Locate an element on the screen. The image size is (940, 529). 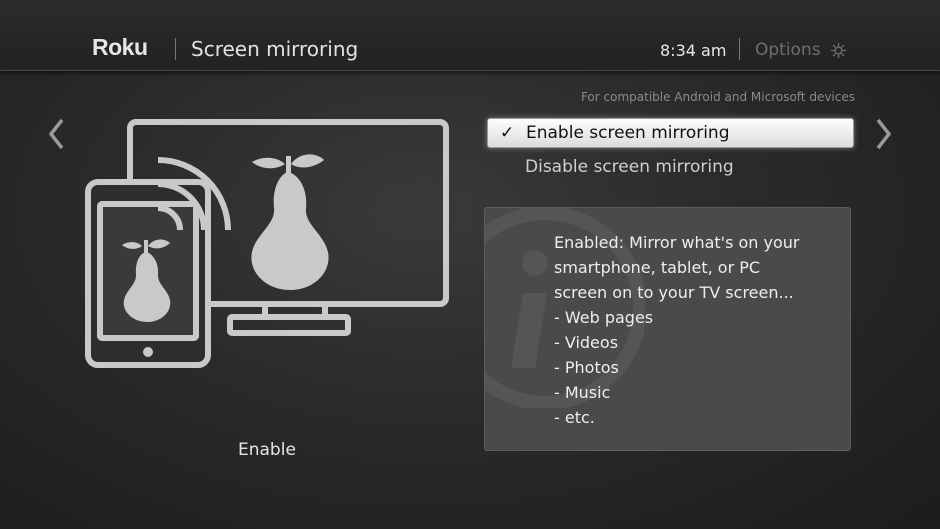
enable-mirroring-option: ✓ Enable screen mirroring is located at coordinates (670, 133).